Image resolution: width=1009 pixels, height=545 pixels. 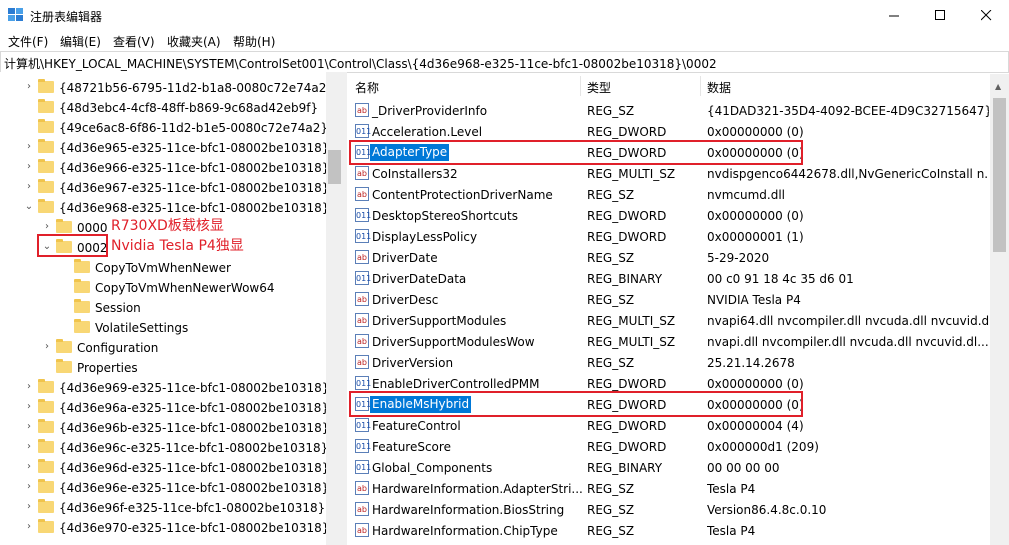 What do you see at coordinates (986, 15) in the screenshot?
I see `close-button` at bounding box center [986, 15].